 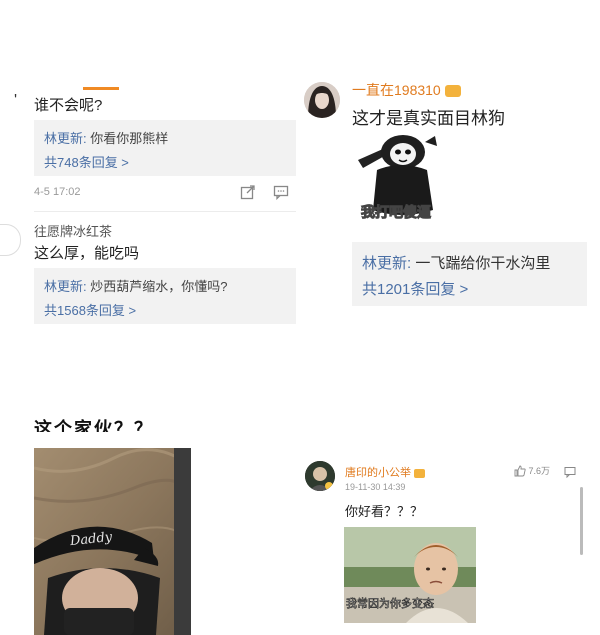 I want to click on comment-text: 这么厚，能吃吗, so click(x=87, y=253).